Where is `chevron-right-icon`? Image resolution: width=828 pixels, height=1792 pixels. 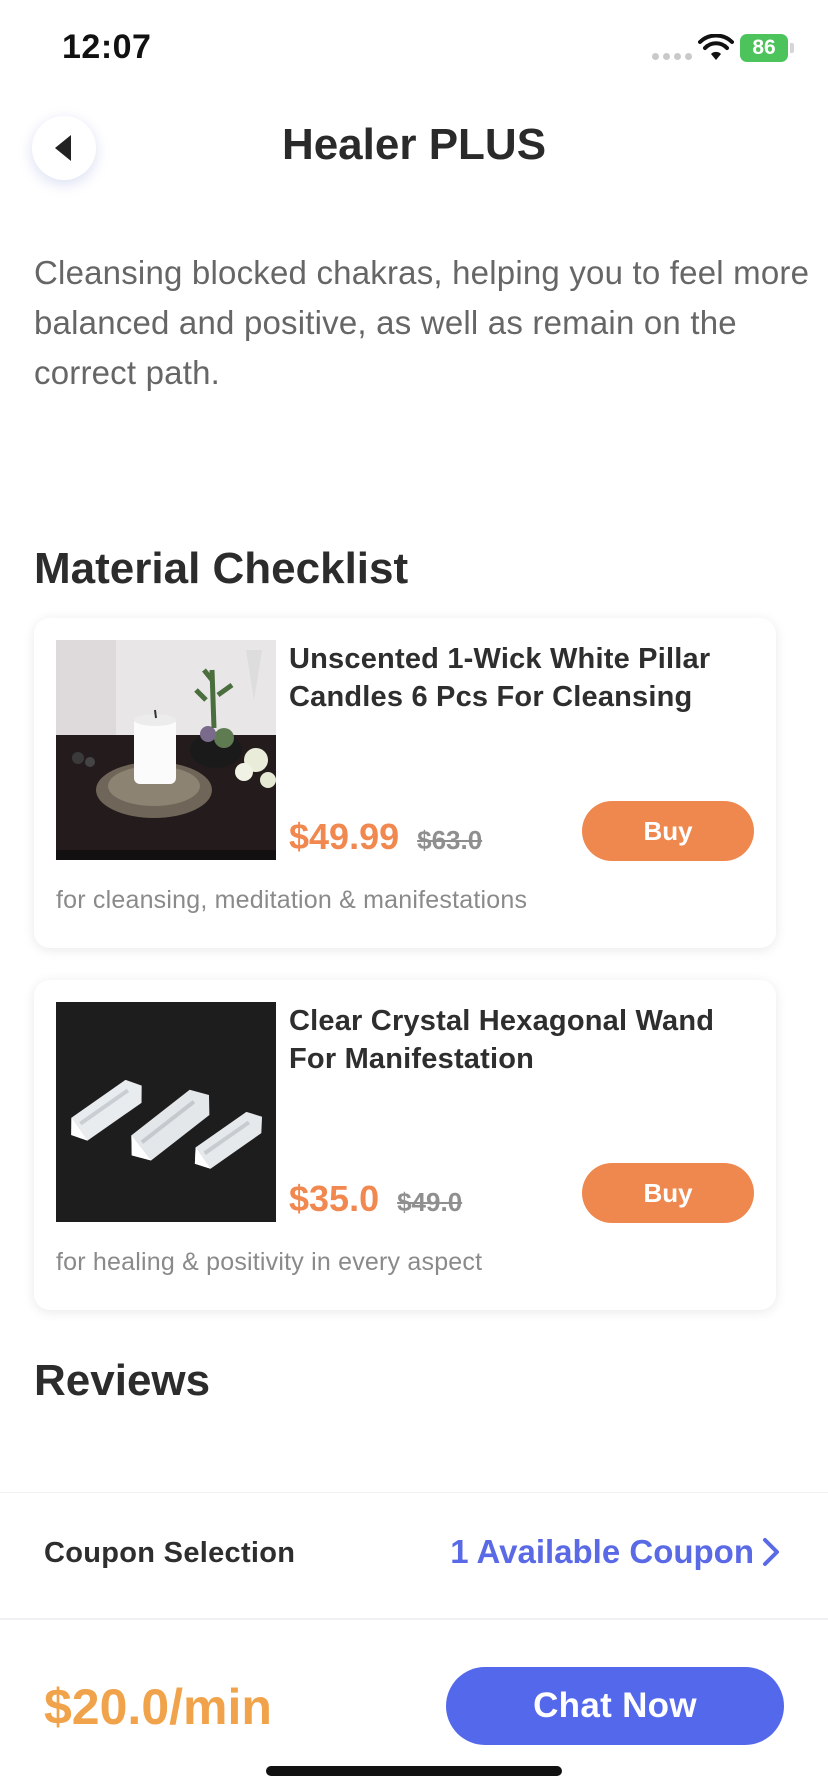
chevron-right-icon is located at coordinates (771, 1552).